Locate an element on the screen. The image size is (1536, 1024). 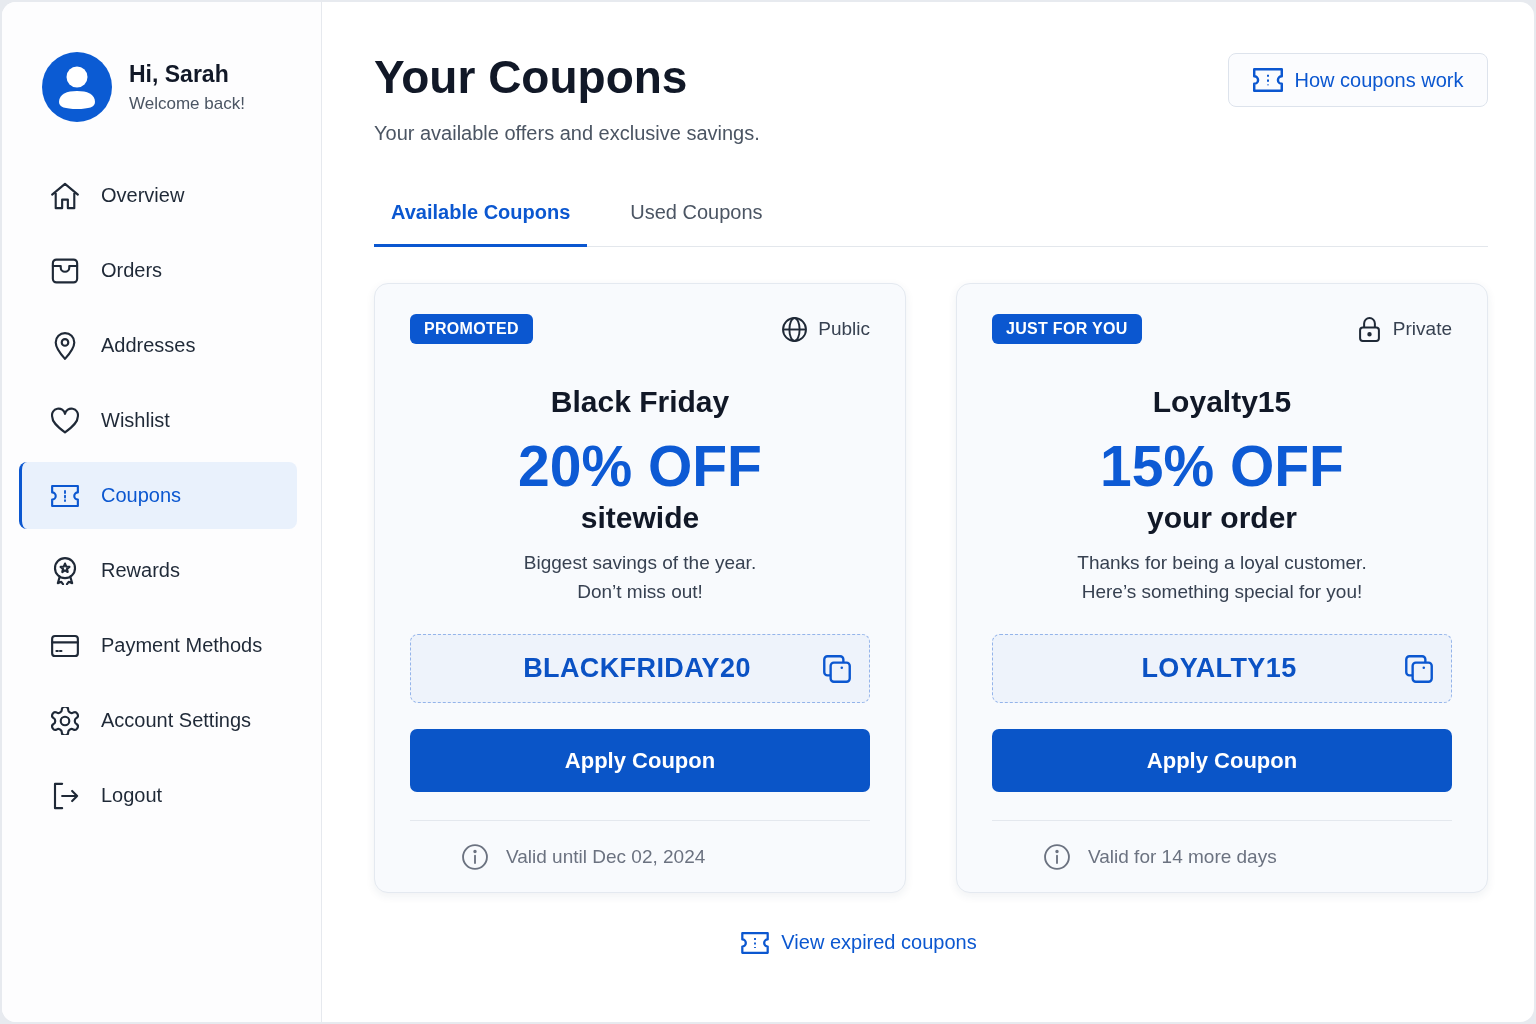
discount-text: 20% OFF is located at coordinates (640, 466).